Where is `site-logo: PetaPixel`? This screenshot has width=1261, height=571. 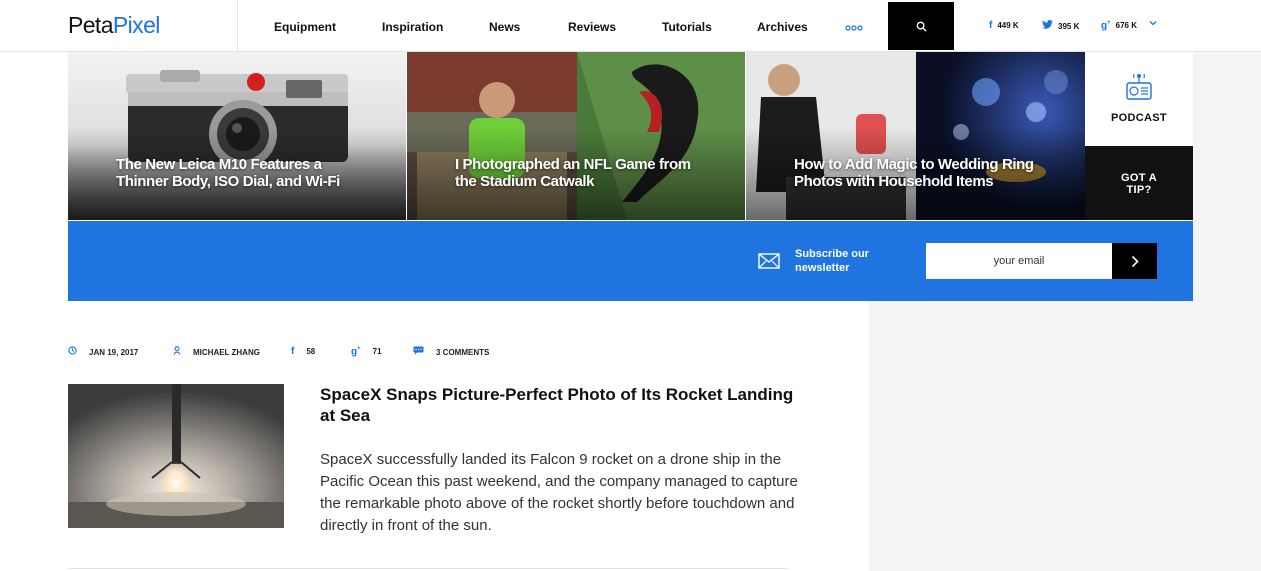 site-logo: PetaPixel is located at coordinates (114, 25).